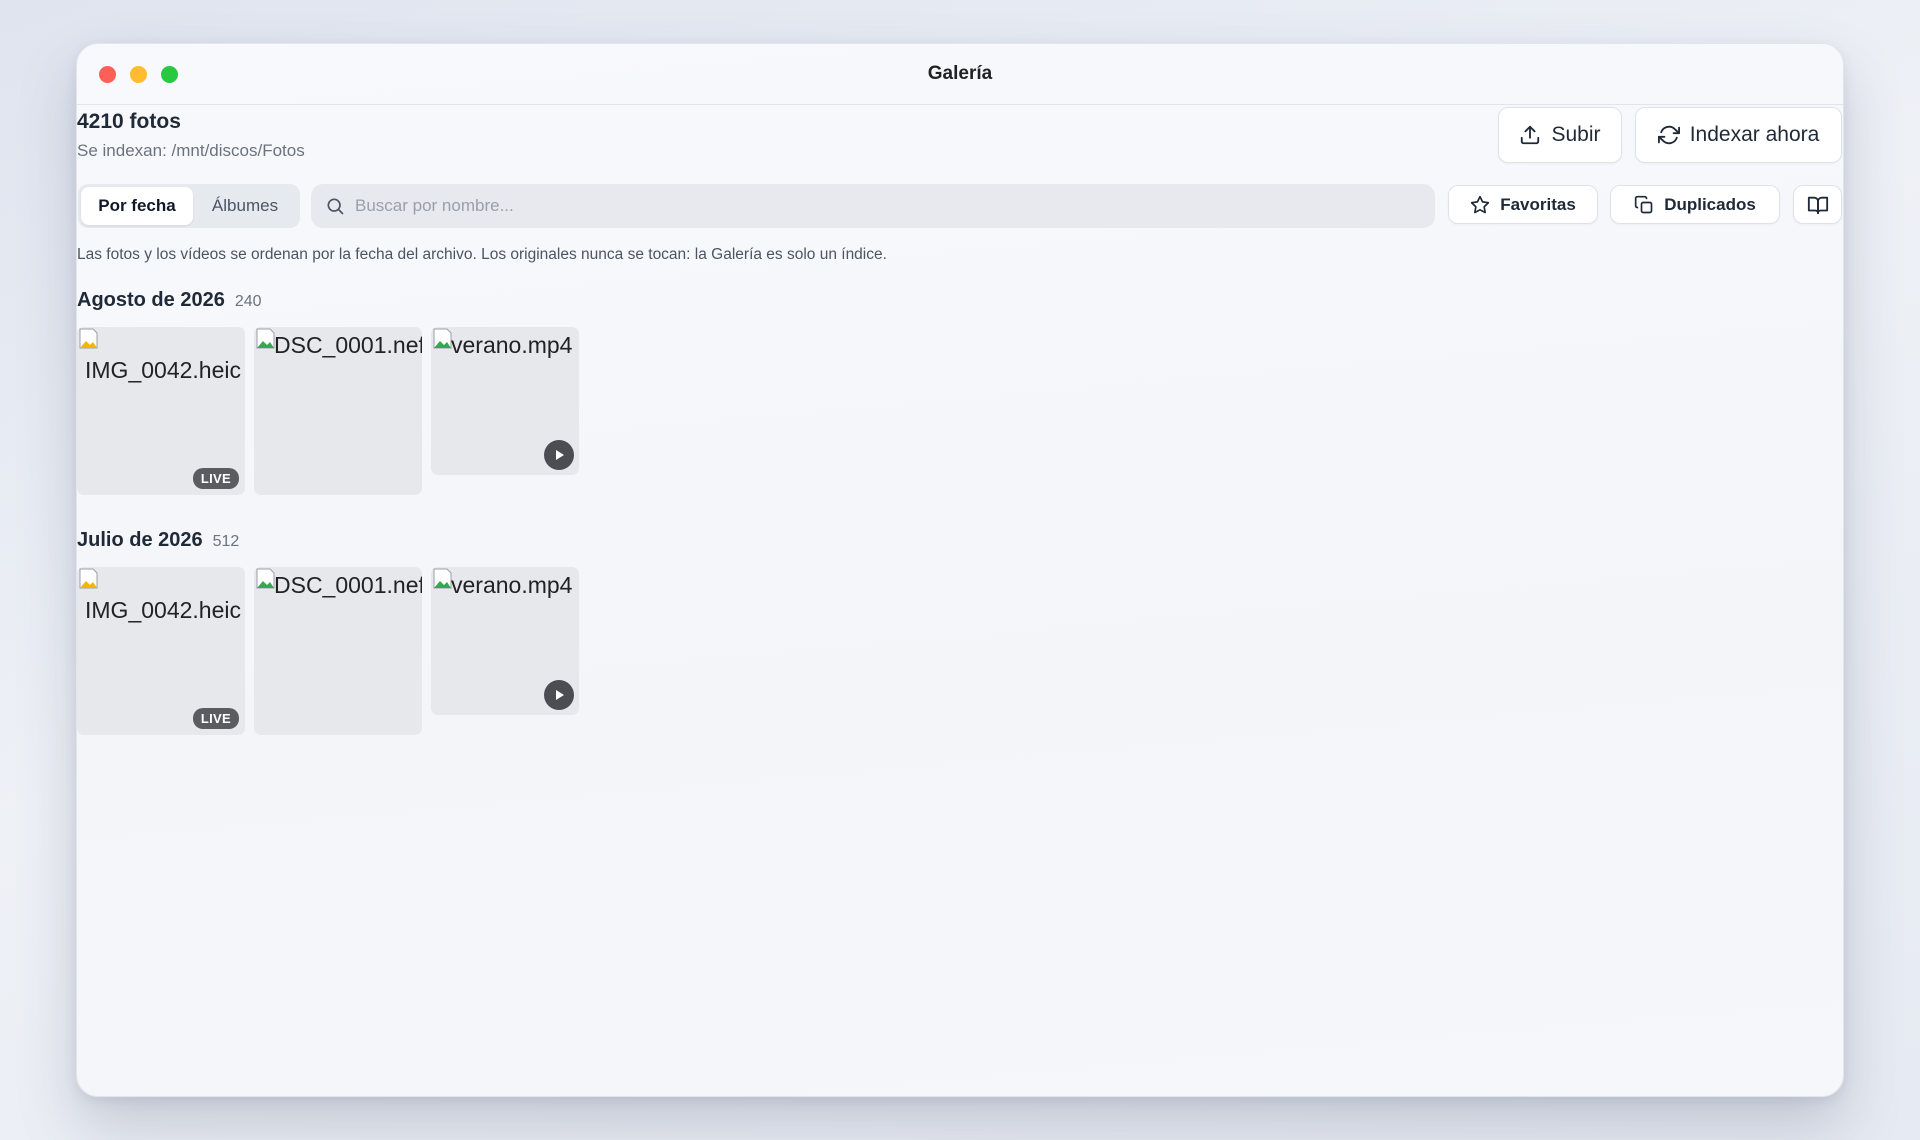 Image resolution: width=1920 pixels, height=1140 pixels. I want to click on book-button, so click(1817, 204).